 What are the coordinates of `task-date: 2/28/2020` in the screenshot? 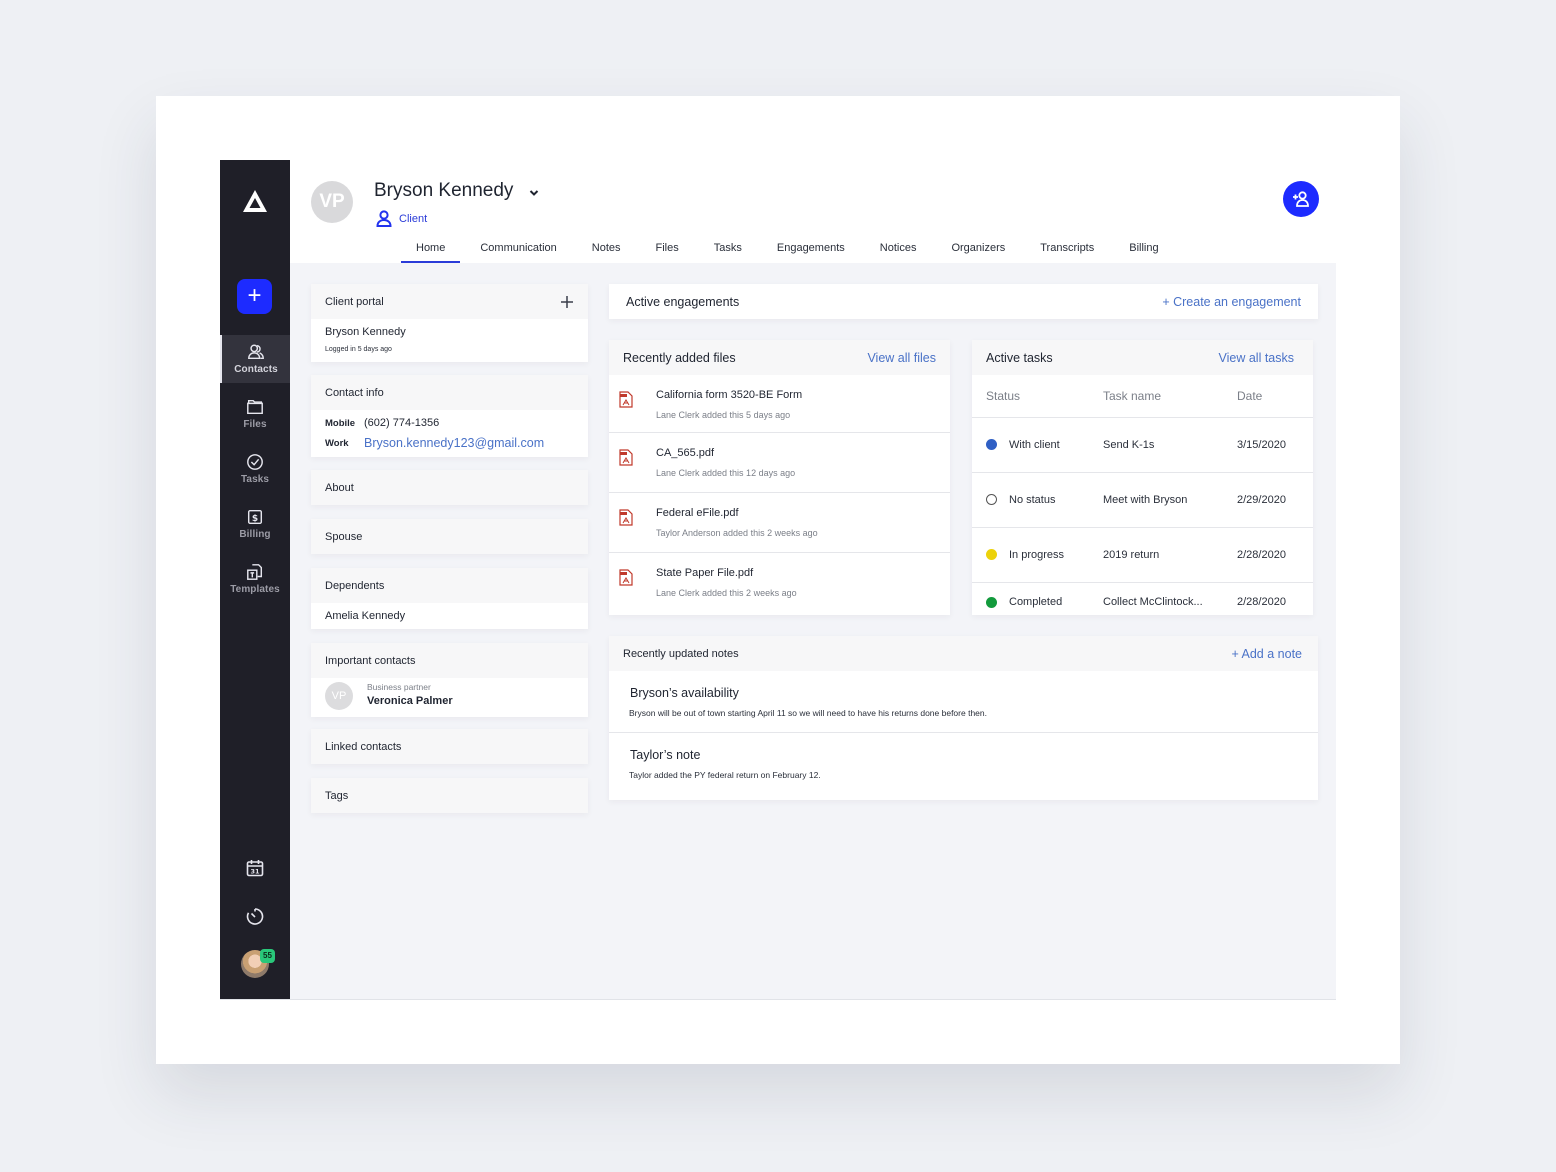 It's located at (1261, 602).